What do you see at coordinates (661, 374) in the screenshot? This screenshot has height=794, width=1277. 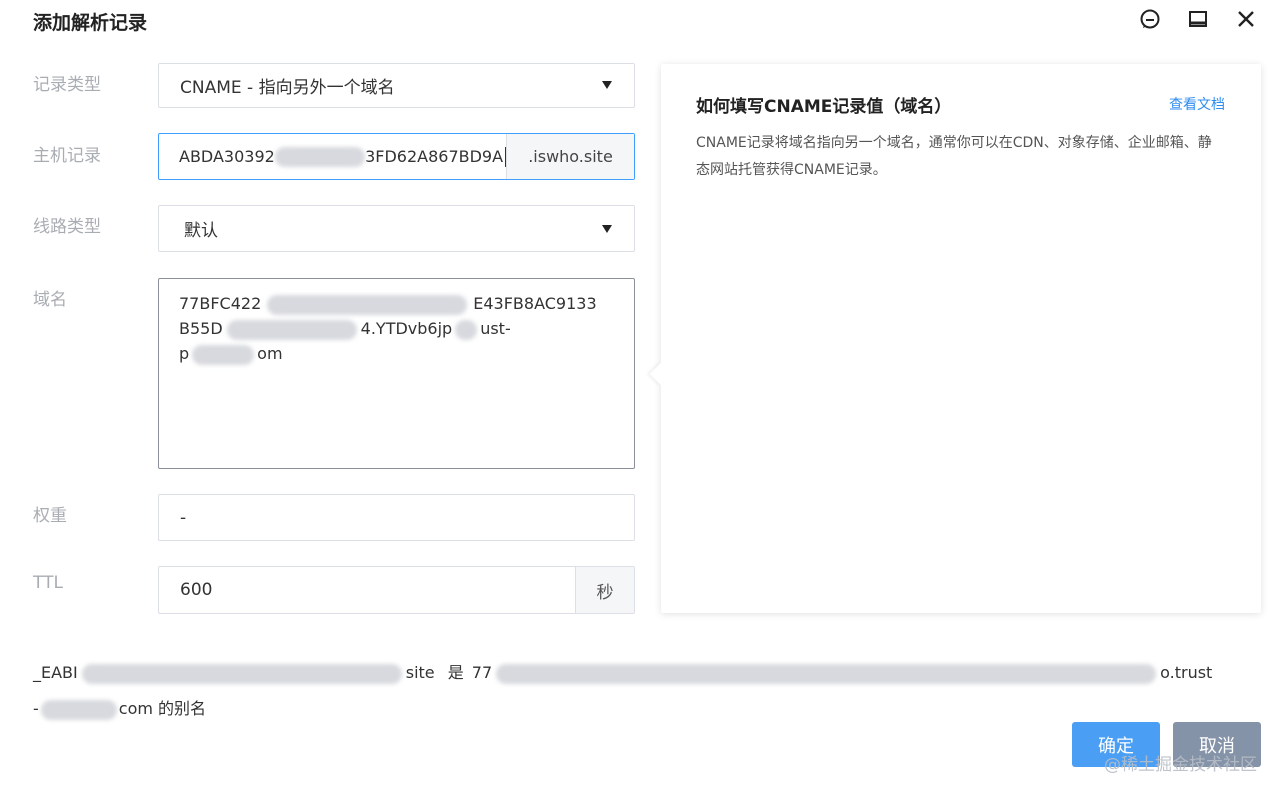 I see `help-panel-arrow` at bounding box center [661, 374].